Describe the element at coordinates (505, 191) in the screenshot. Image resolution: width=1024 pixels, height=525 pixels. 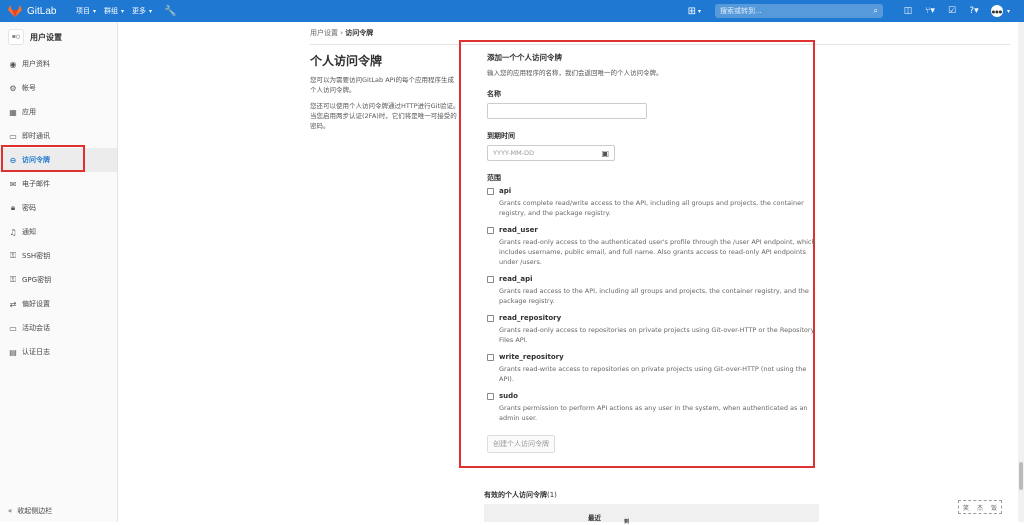
I see `scope-name: api` at that location.